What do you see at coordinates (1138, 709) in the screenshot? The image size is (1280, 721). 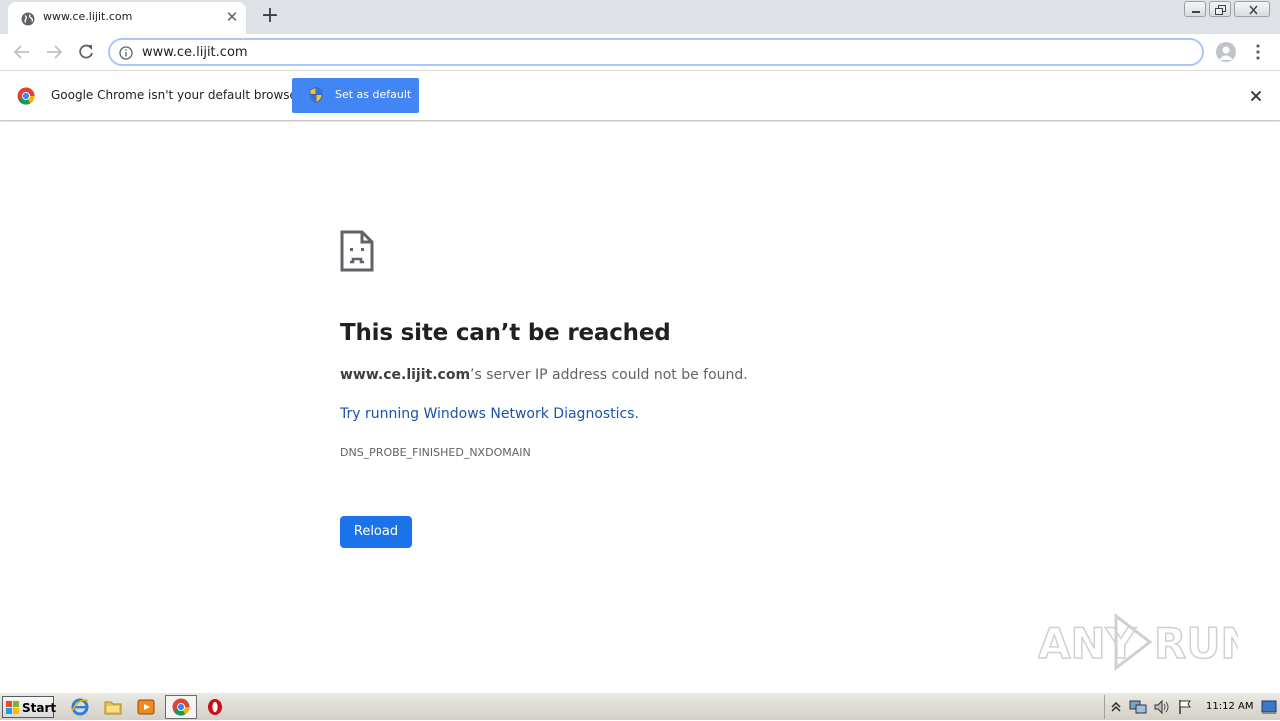 I see `network-icon` at bounding box center [1138, 709].